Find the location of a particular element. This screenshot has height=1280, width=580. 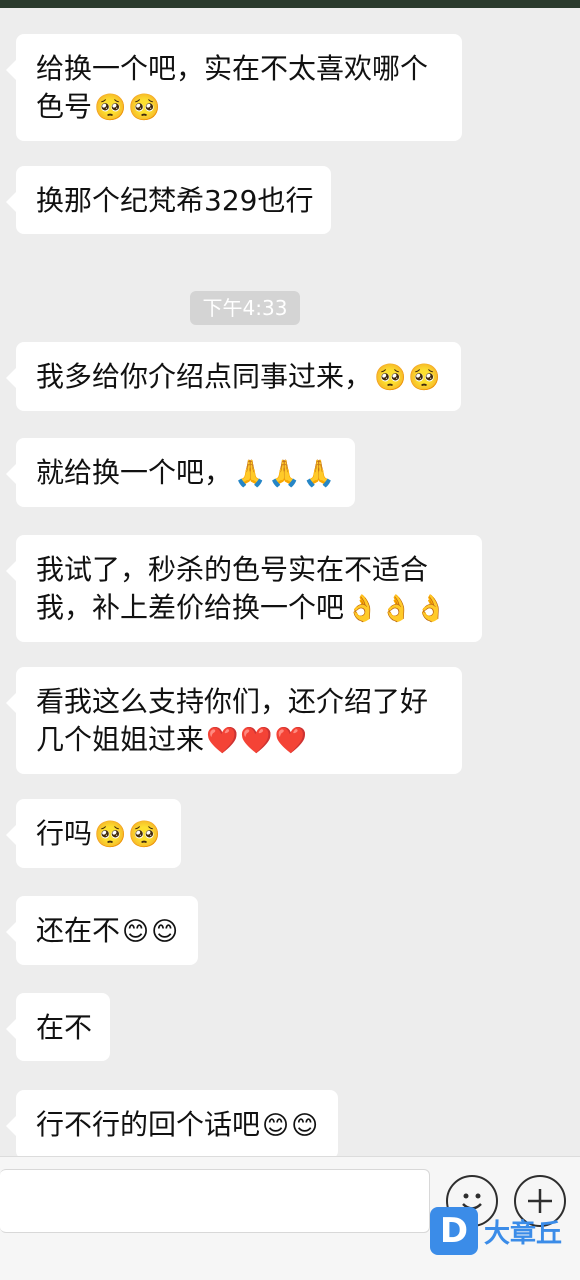

message-text: 还在不 is located at coordinates (78, 930).